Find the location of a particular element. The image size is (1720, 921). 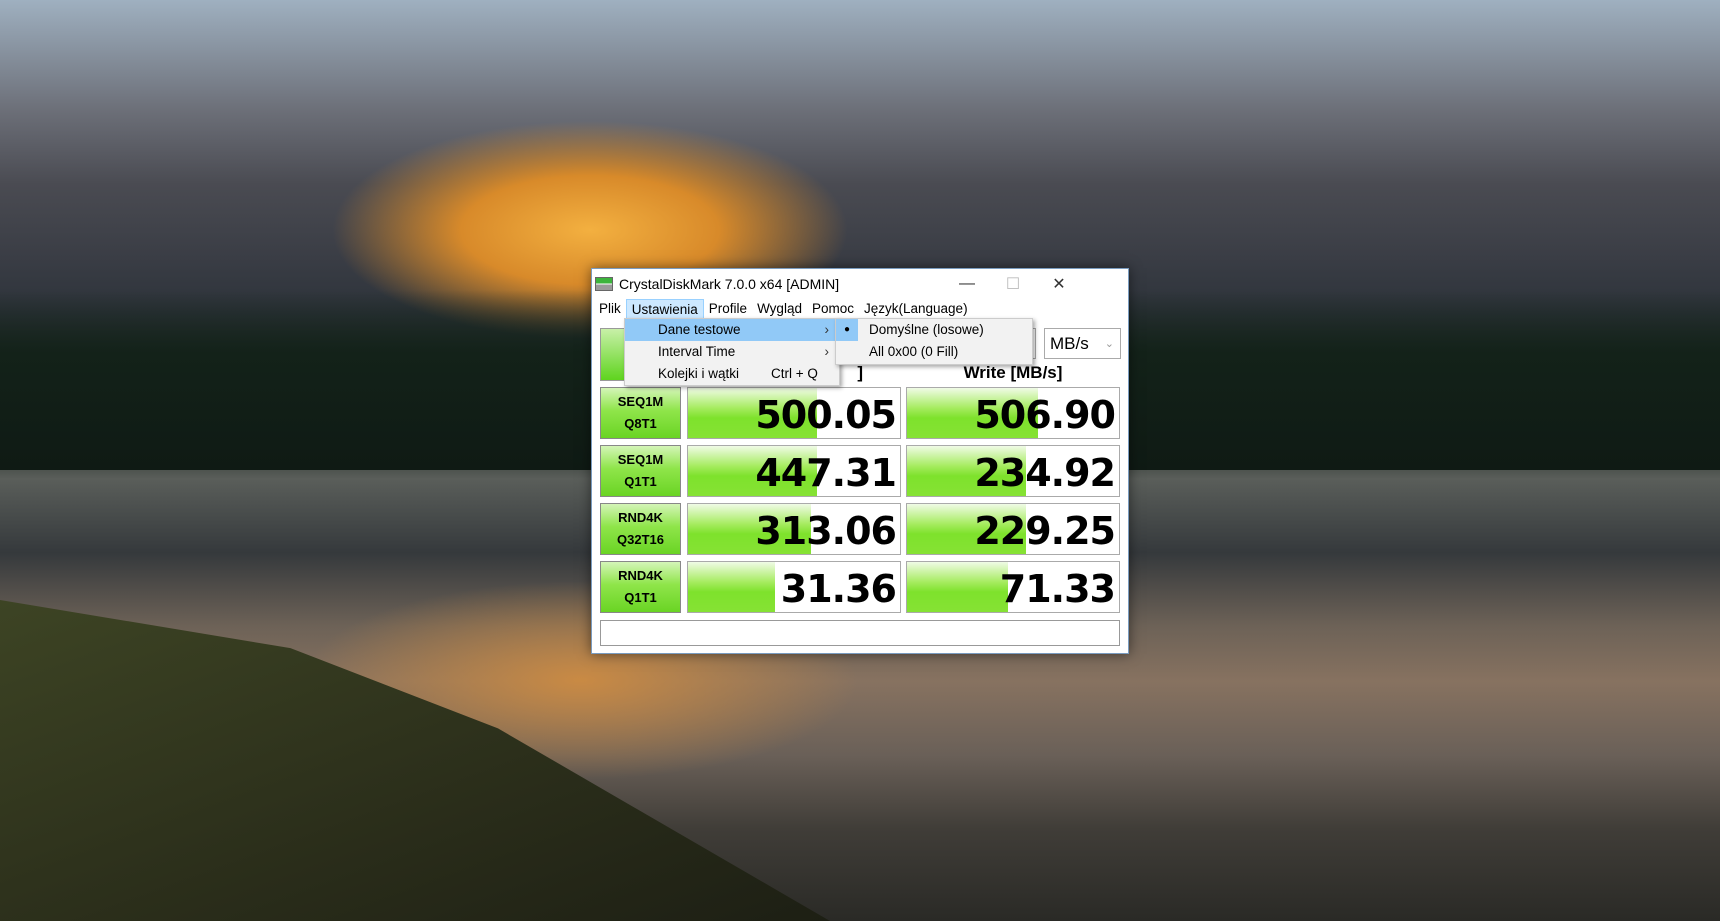

test-label: Q8T1 is located at coordinates (640, 423).